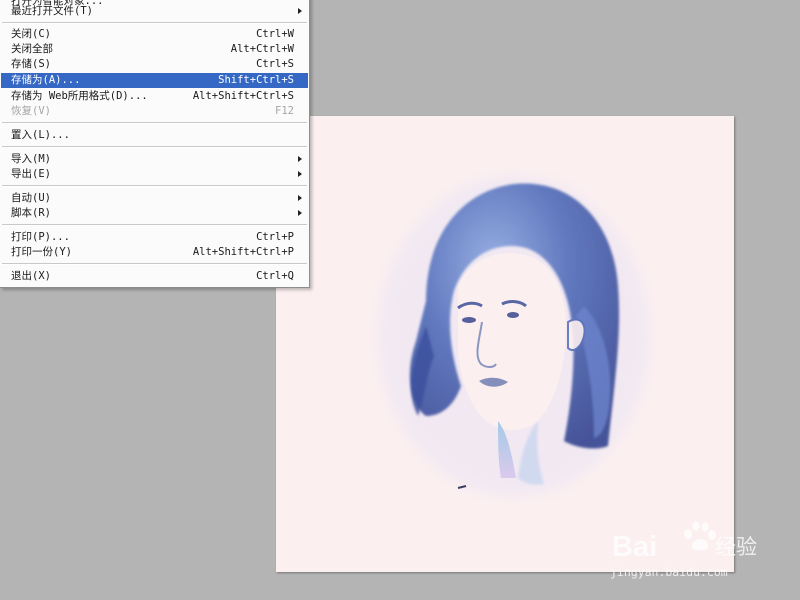  Describe the element at coordinates (32, 49) in the screenshot. I see `menu-item-label: 关闭全部` at that location.